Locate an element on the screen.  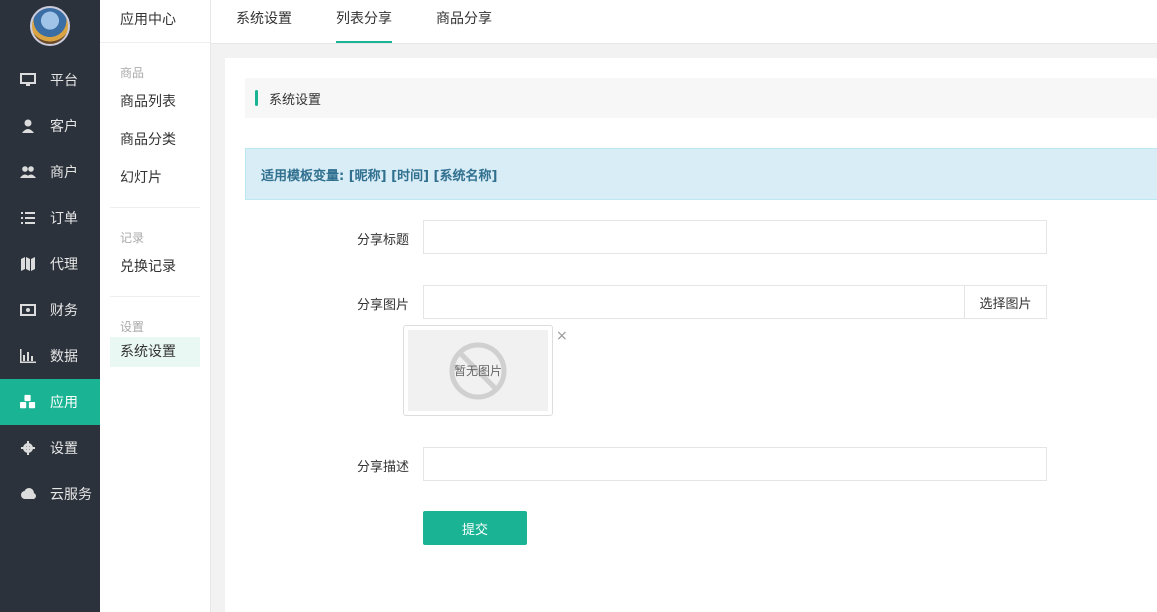
share-image-label: 分享图片 is located at coordinates (382, 305).